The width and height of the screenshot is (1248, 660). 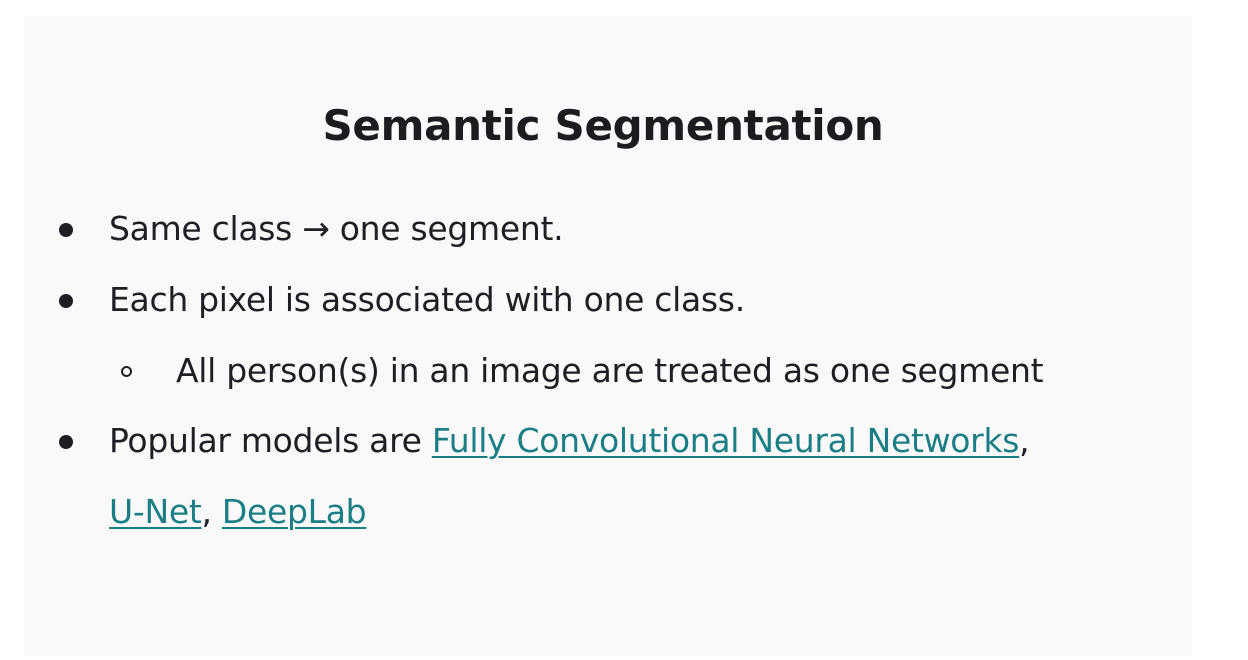 I want to click on bullet-item-2: Each pixel is associated with one class., so click(x=427, y=299).